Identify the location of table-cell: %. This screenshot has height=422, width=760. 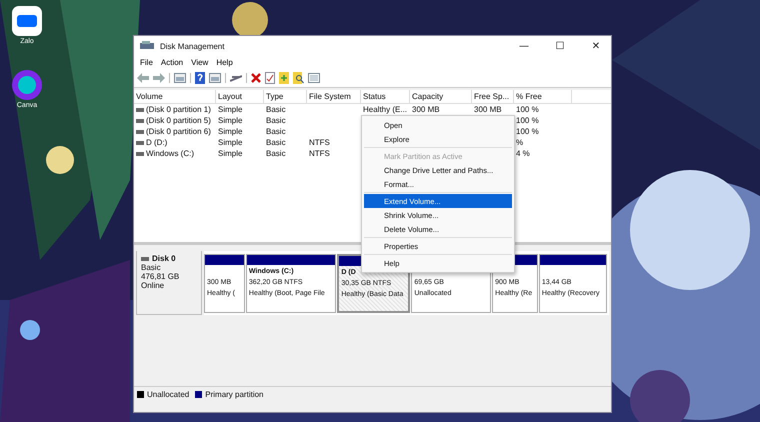
(520, 142).